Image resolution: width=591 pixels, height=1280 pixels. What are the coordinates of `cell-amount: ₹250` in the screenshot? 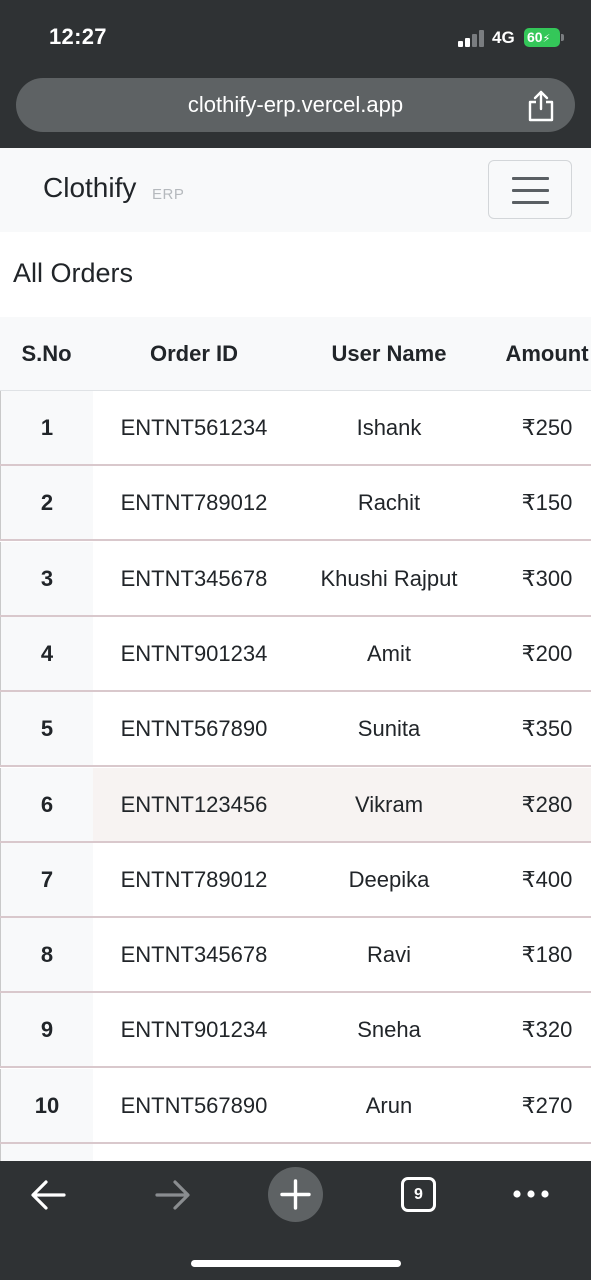 It's located at (547, 427).